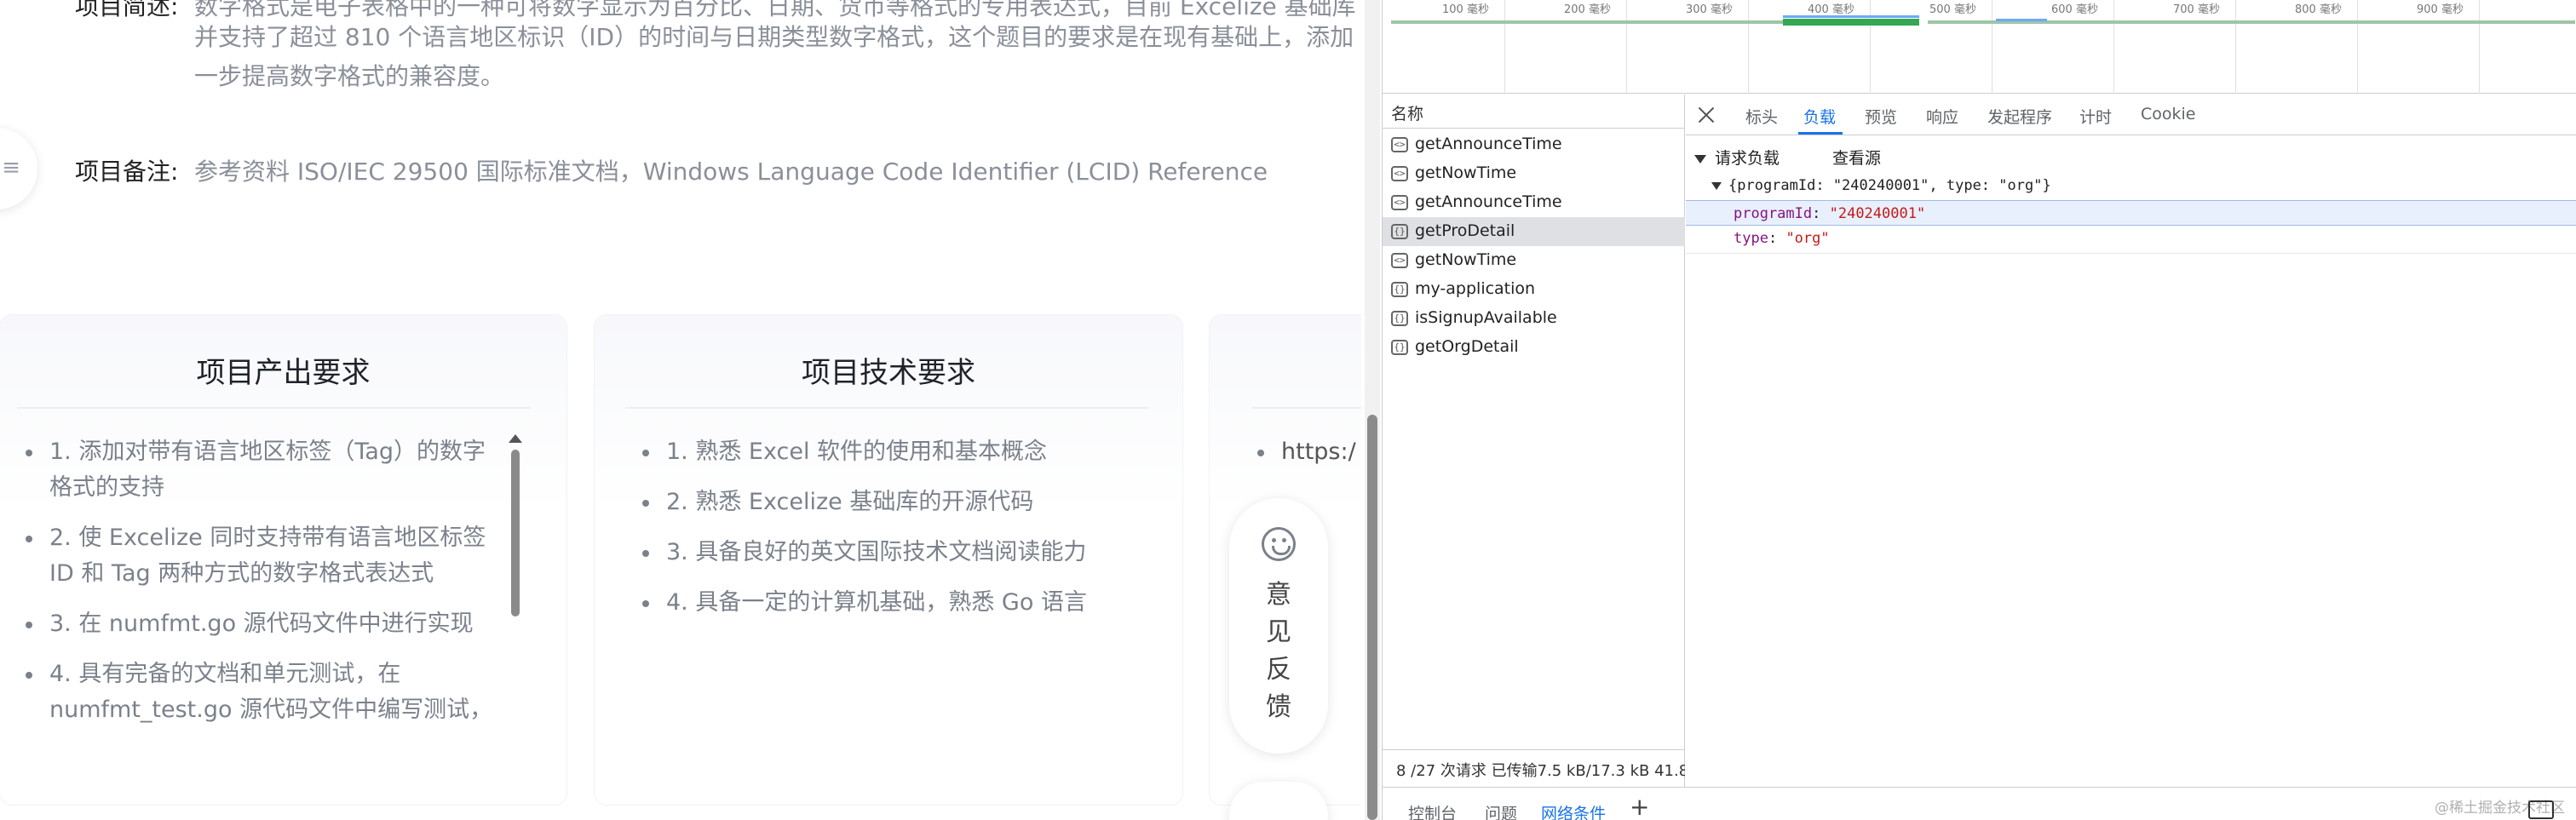 The image size is (2576, 820). Describe the element at coordinates (1373, 410) in the screenshot. I see `page-scrollbar` at that location.